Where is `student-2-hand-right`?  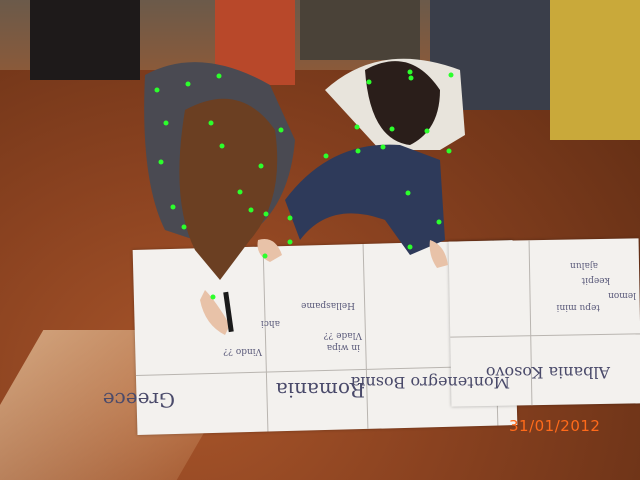
student-2-hand-right is located at coordinates (438, 254).